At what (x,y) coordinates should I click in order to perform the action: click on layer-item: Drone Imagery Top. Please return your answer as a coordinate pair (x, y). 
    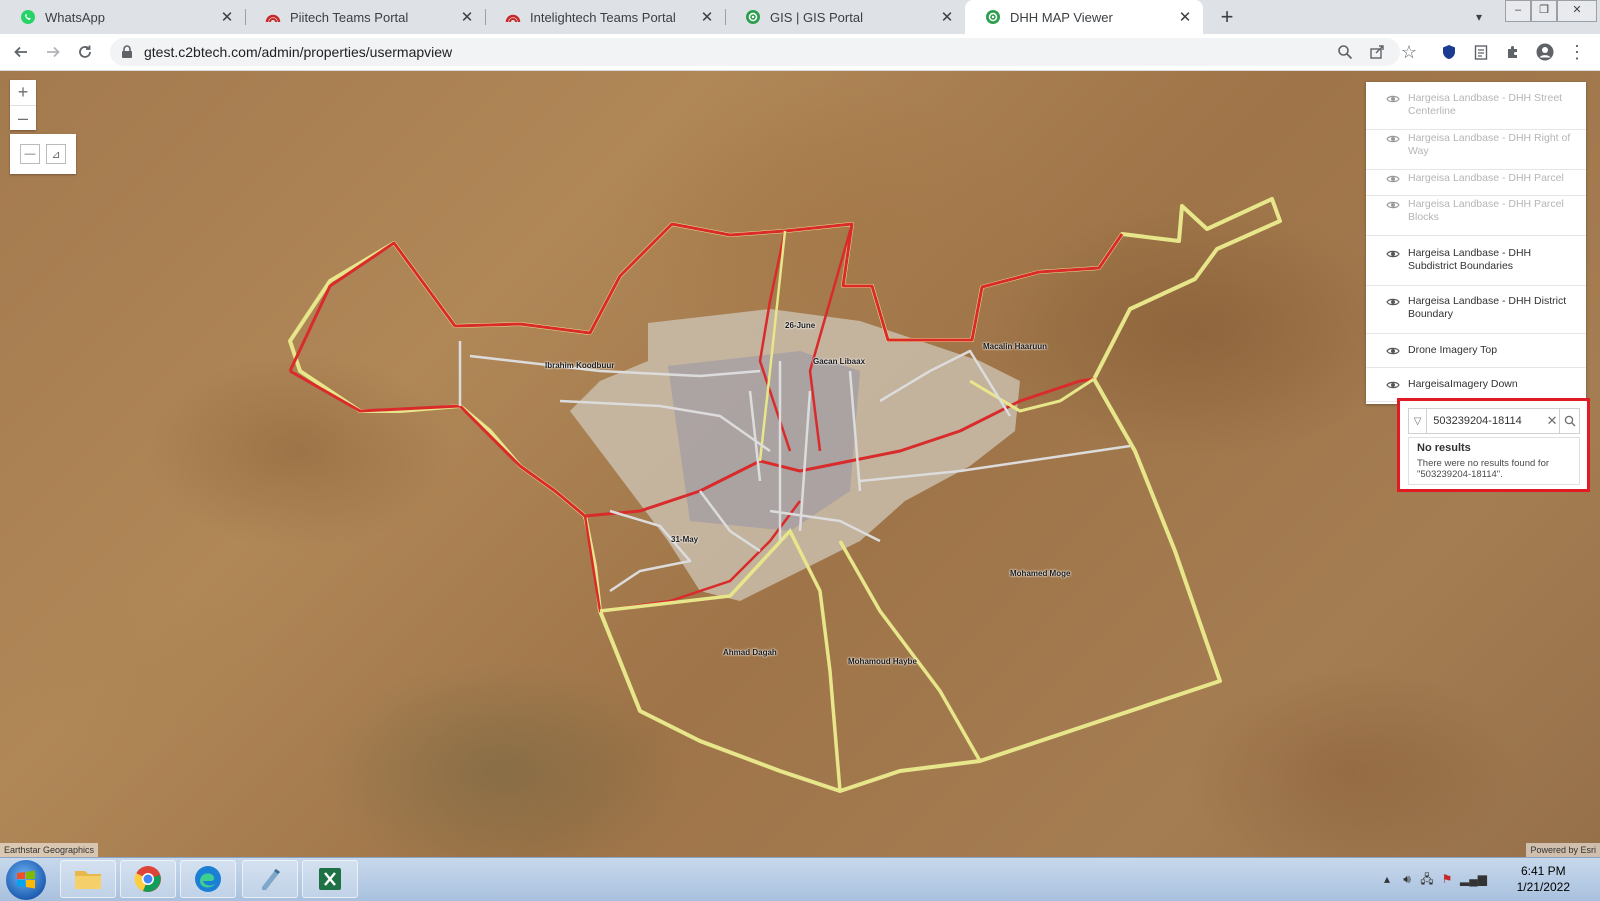
    Looking at the image, I should click on (1476, 354).